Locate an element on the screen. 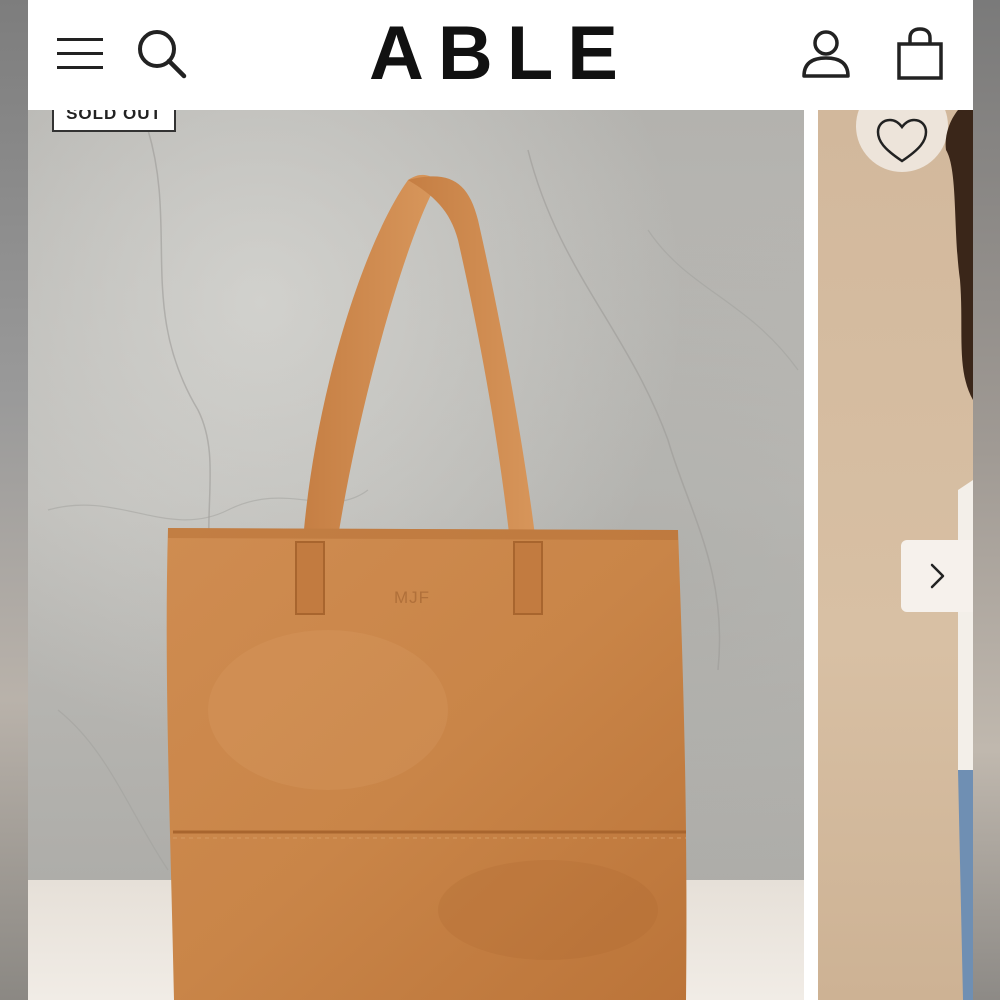 Image resolution: width=1000 pixels, height=1000 pixels. blurred-background-left is located at coordinates (14, 500).